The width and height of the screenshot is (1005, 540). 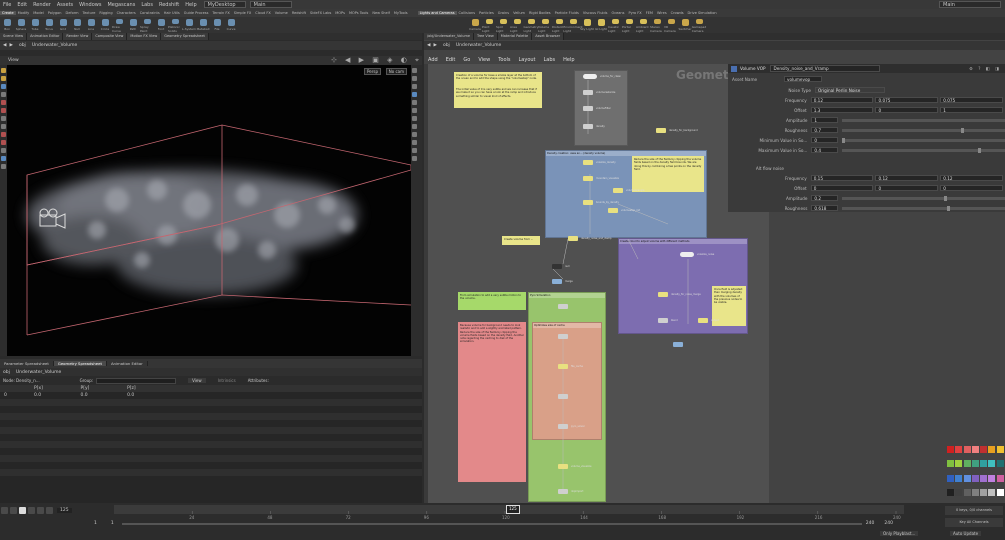 What do you see at coordinates (38, 13) in the screenshot?
I see `shelf-tab: Model` at bounding box center [38, 13].